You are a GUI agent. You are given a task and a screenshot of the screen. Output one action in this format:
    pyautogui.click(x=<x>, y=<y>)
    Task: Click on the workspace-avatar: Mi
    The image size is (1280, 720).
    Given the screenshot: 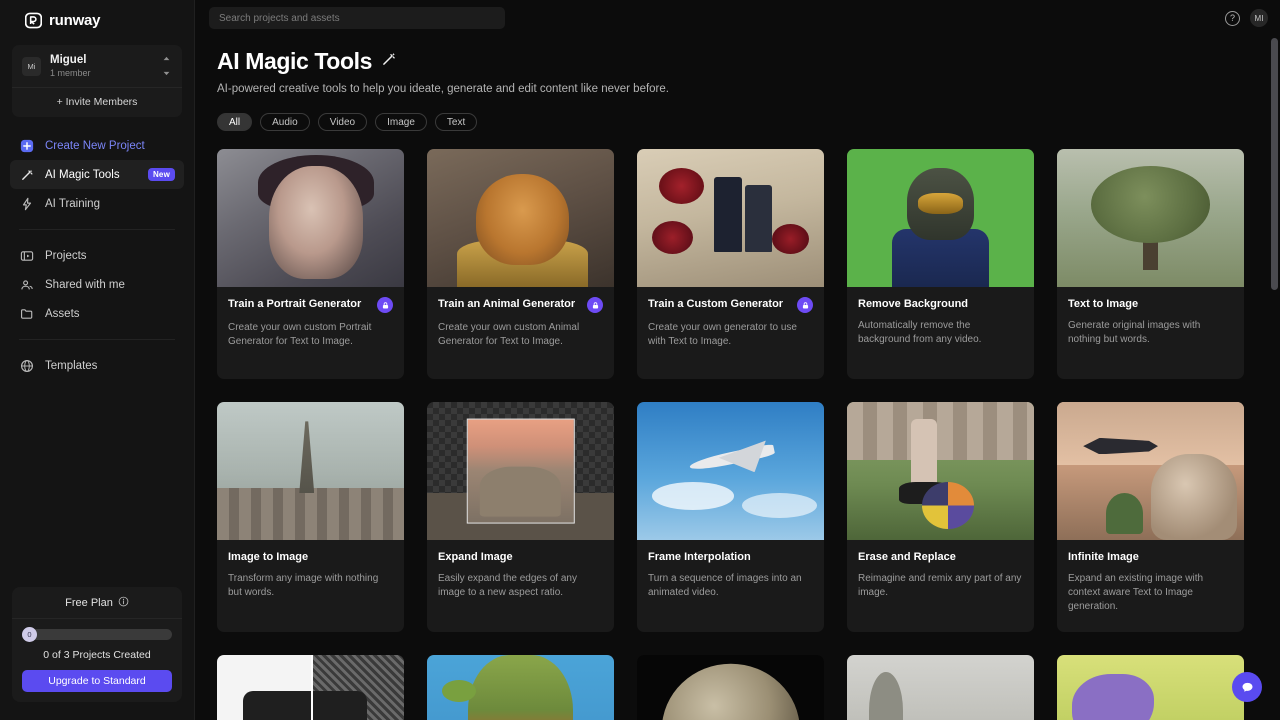 What is the action you would take?
    pyautogui.click(x=31, y=66)
    